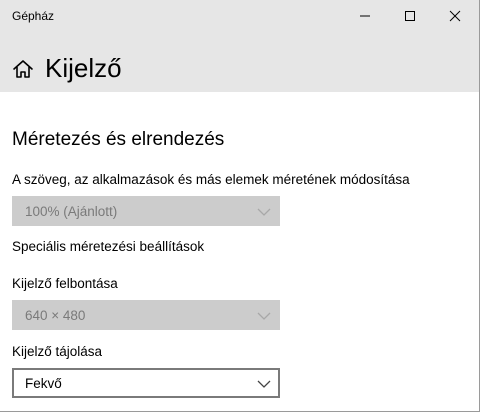  I want to click on minimize-button, so click(365, 16).